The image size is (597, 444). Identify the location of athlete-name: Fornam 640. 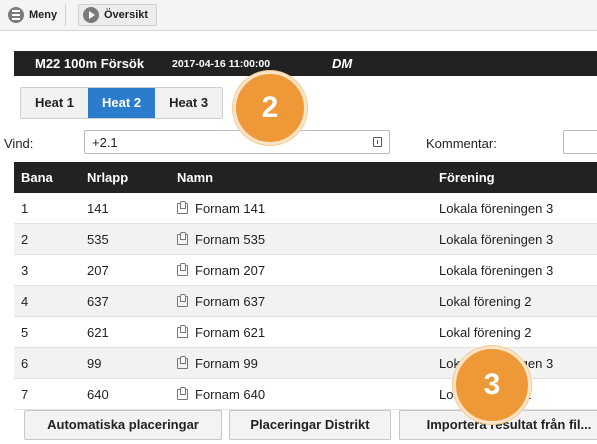
(230, 394).